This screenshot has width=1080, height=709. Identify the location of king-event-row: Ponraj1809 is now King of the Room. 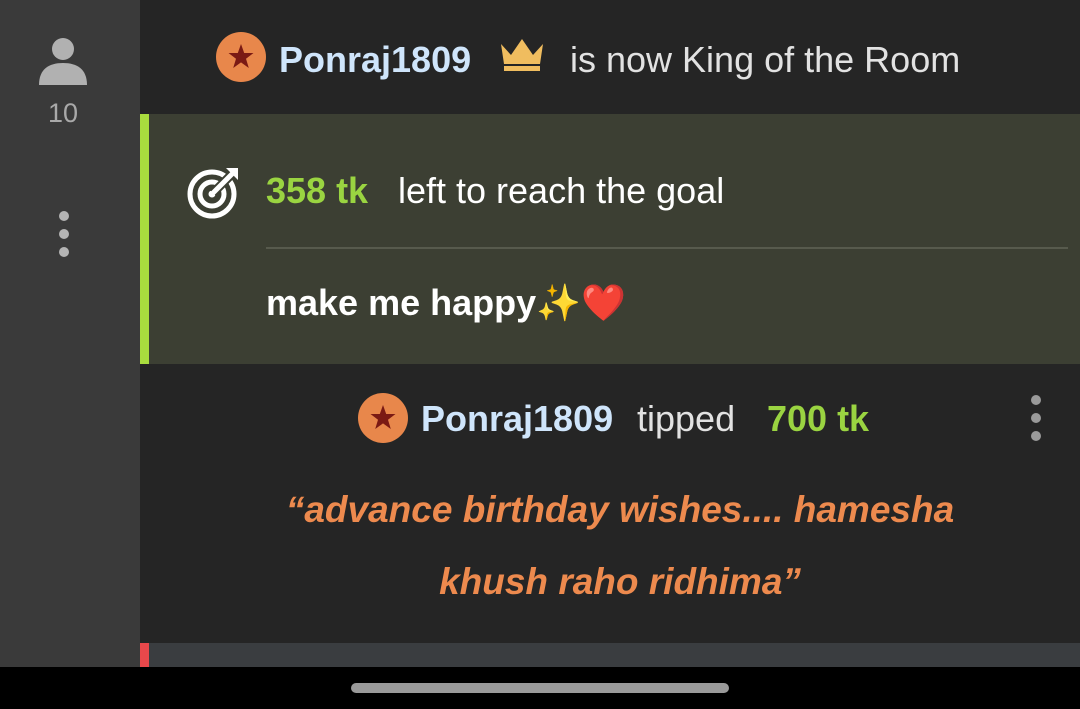
(610, 56).